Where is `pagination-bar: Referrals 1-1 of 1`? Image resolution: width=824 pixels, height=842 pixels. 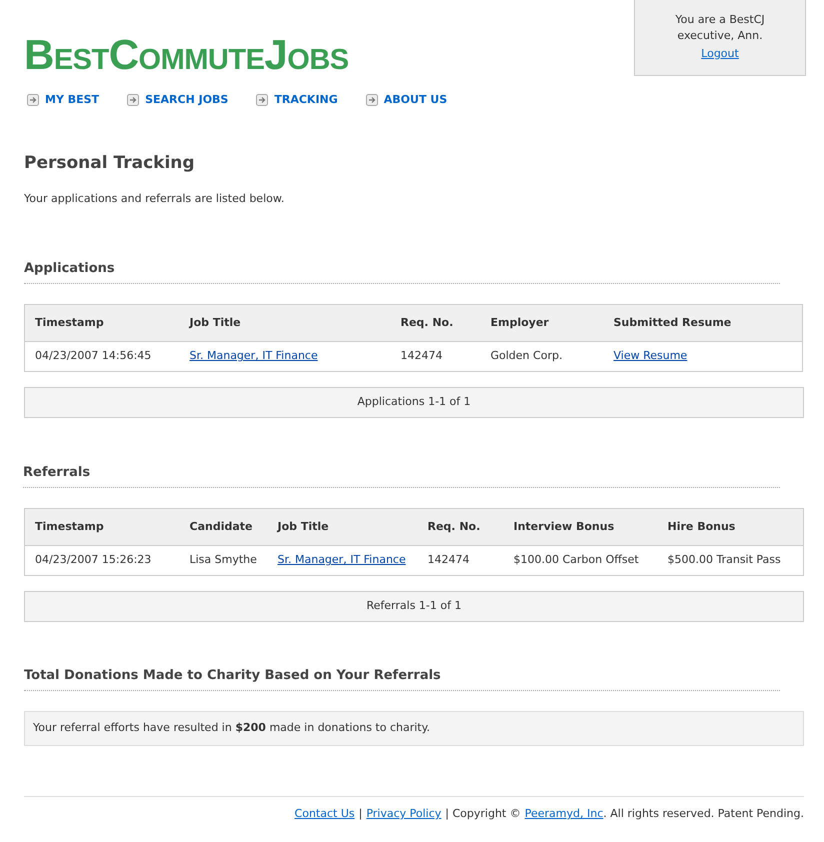
pagination-bar: Referrals 1-1 of 1 is located at coordinates (414, 606).